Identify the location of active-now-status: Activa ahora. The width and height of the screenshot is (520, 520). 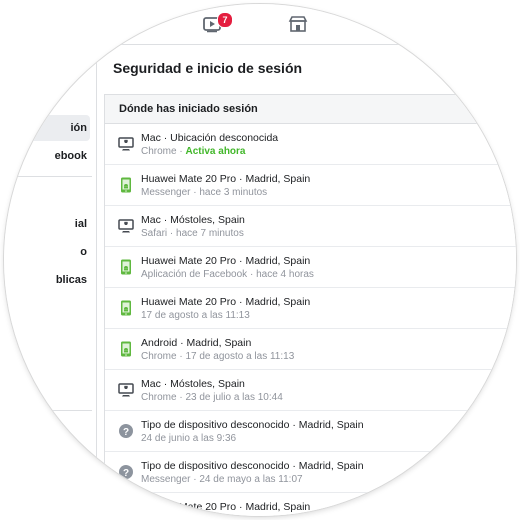
(215, 151).